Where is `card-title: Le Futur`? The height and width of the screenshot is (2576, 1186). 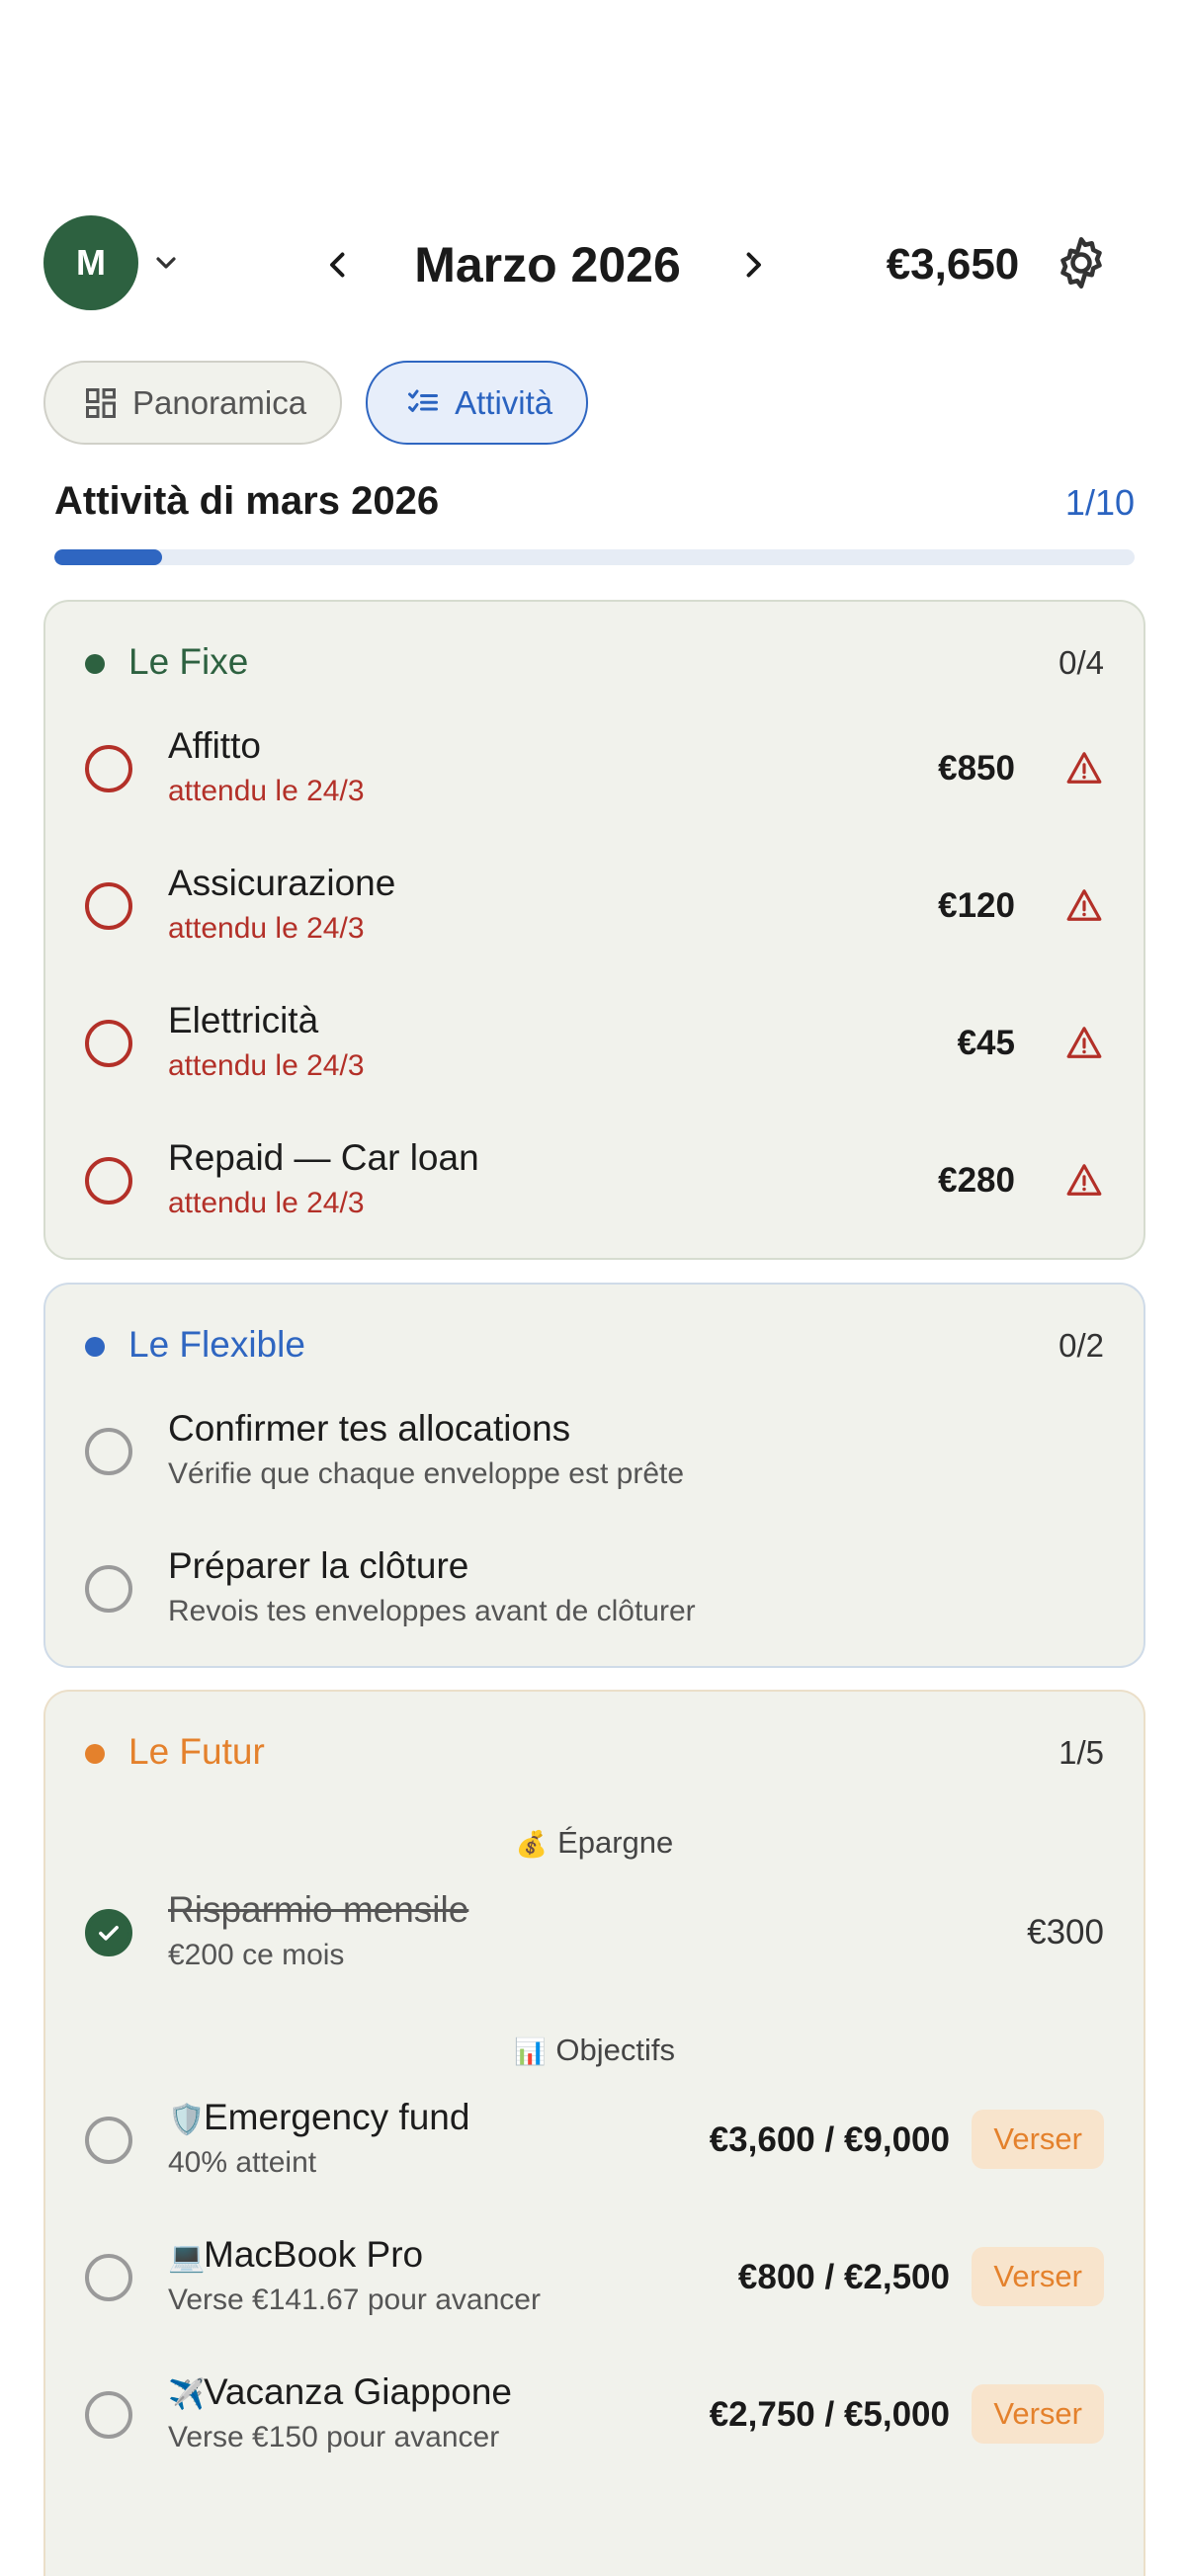 card-title: Le Futur is located at coordinates (196, 1751).